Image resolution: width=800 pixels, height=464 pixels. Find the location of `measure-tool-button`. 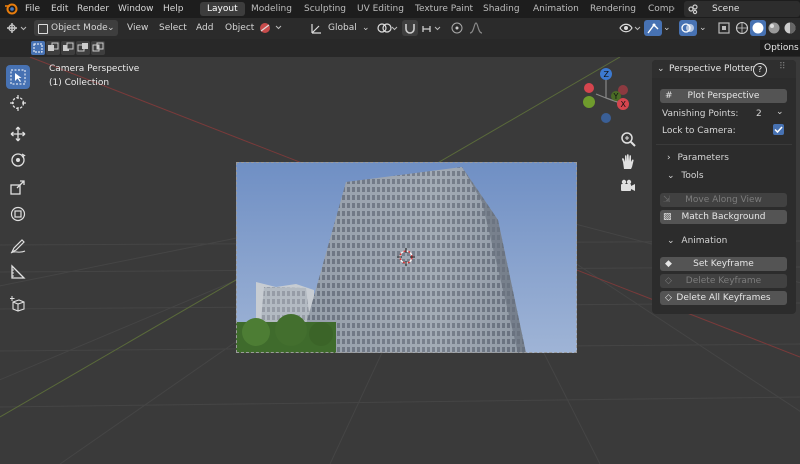

measure-tool-button is located at coordinates (18, 272).